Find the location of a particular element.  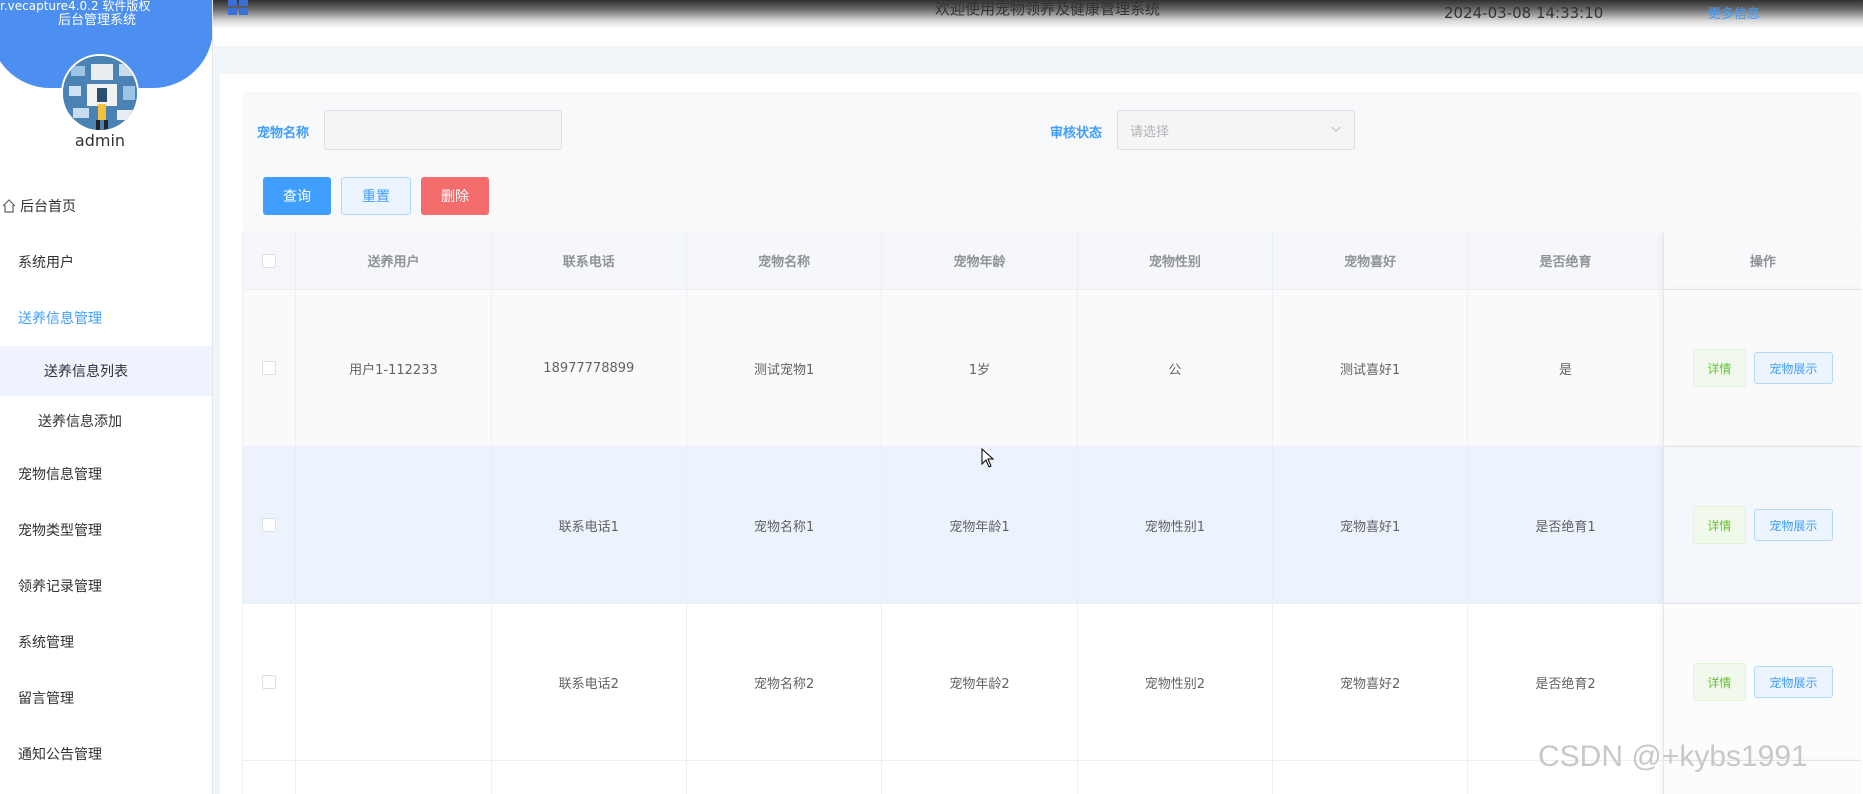

home-icon is located at coordinates (9, 206).